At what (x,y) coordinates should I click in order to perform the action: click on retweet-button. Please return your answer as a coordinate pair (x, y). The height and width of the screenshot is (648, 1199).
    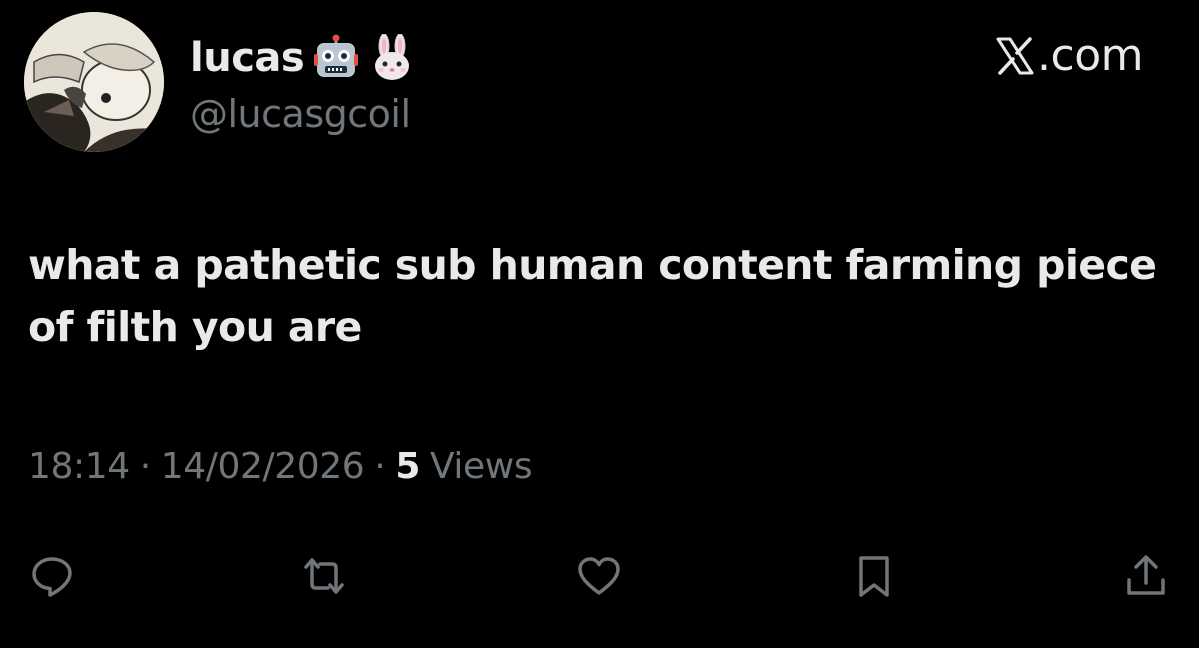
    Looking at the image, I should click on (324, 576).